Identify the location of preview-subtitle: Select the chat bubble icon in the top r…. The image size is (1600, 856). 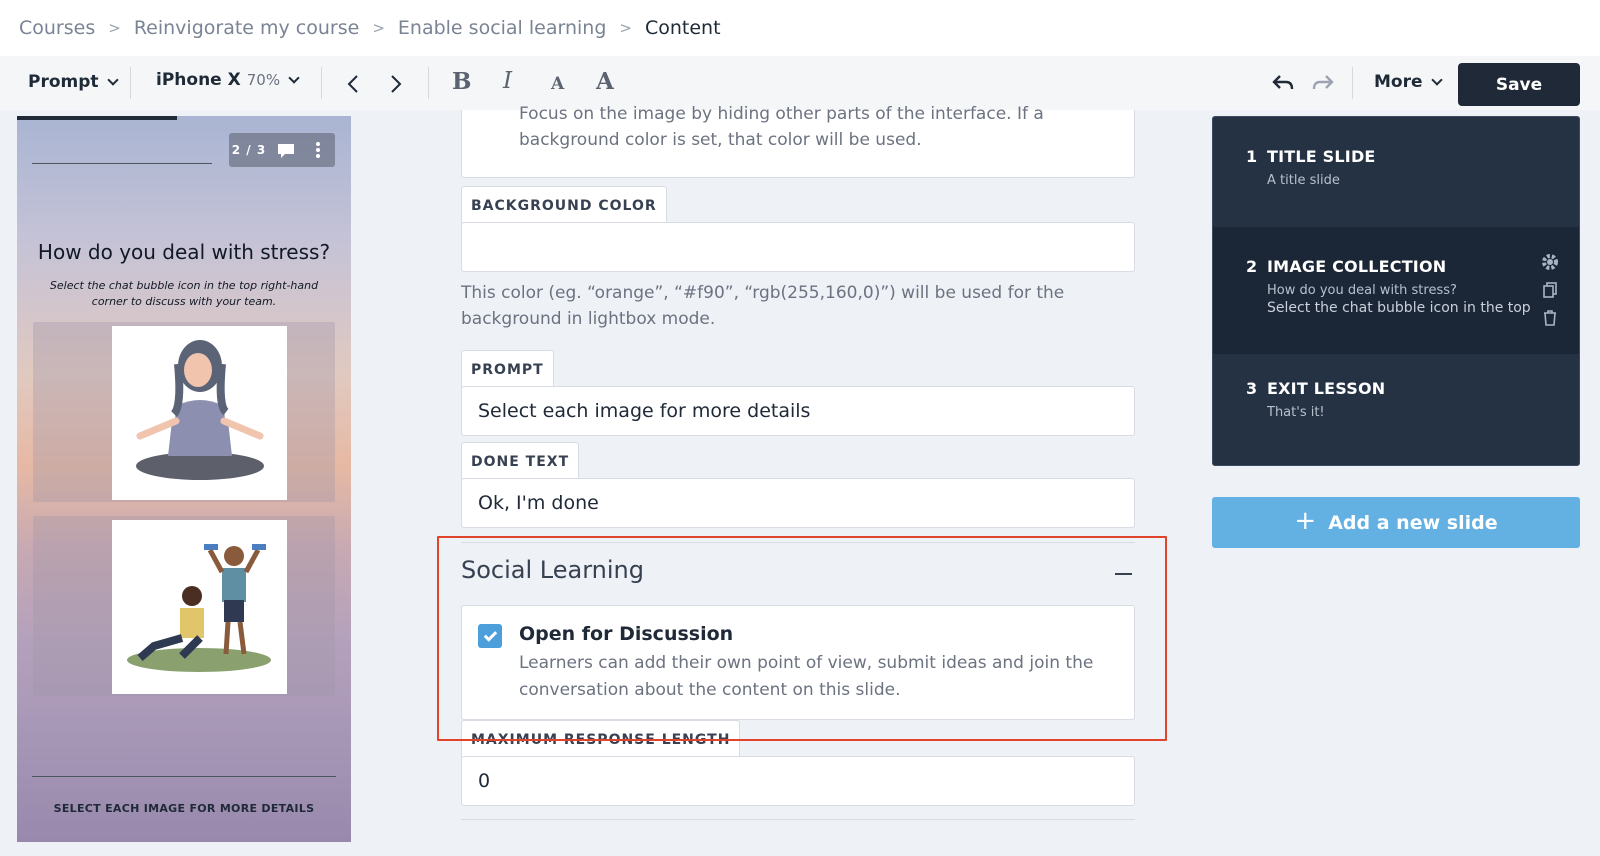
(184, 293).